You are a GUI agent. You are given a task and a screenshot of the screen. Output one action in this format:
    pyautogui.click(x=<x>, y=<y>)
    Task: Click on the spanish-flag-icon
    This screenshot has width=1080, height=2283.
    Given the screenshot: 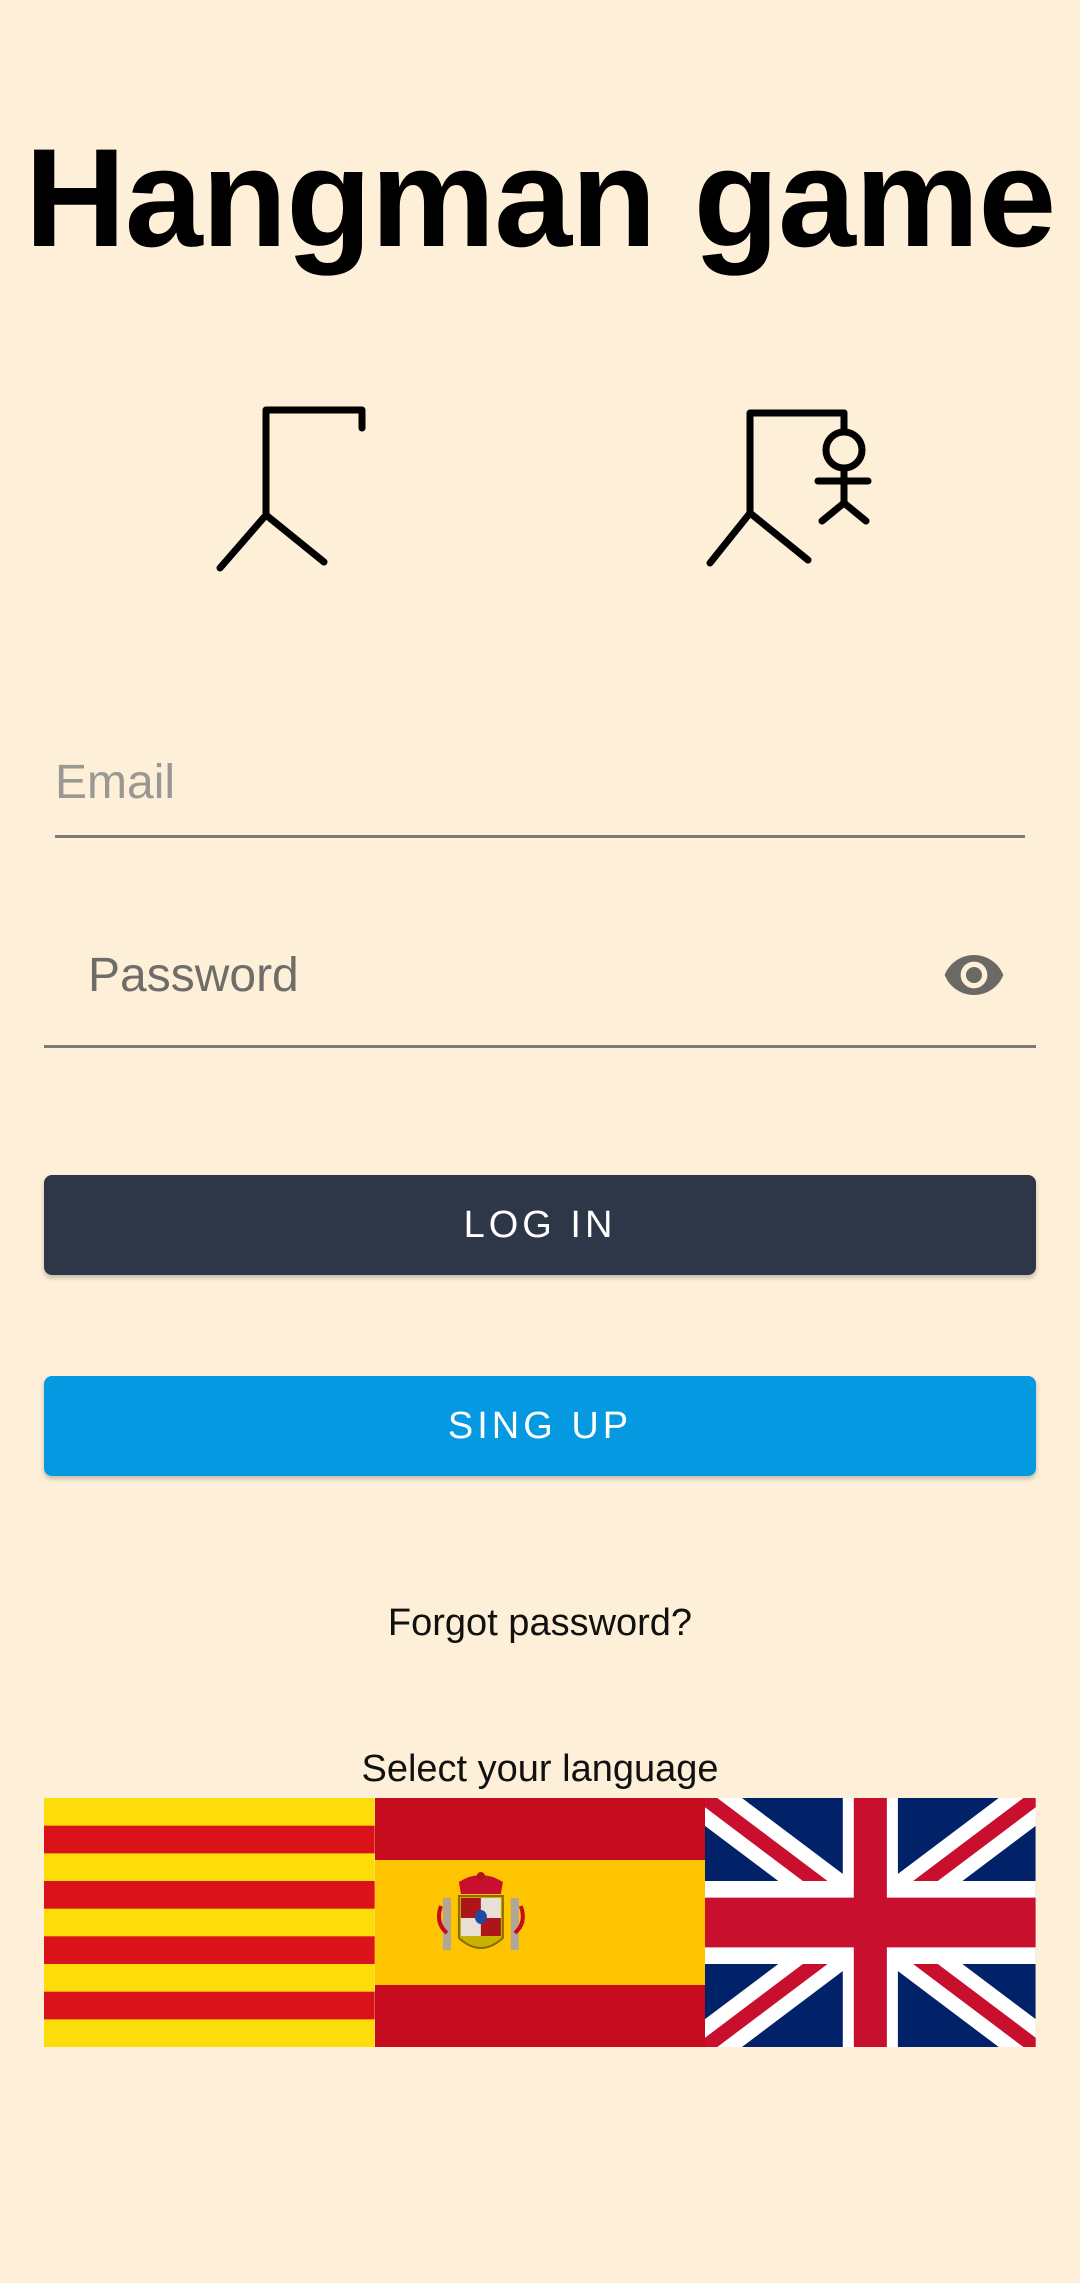 What is the action you would take?
    pyautogui.click(x=540, y=1922)
    